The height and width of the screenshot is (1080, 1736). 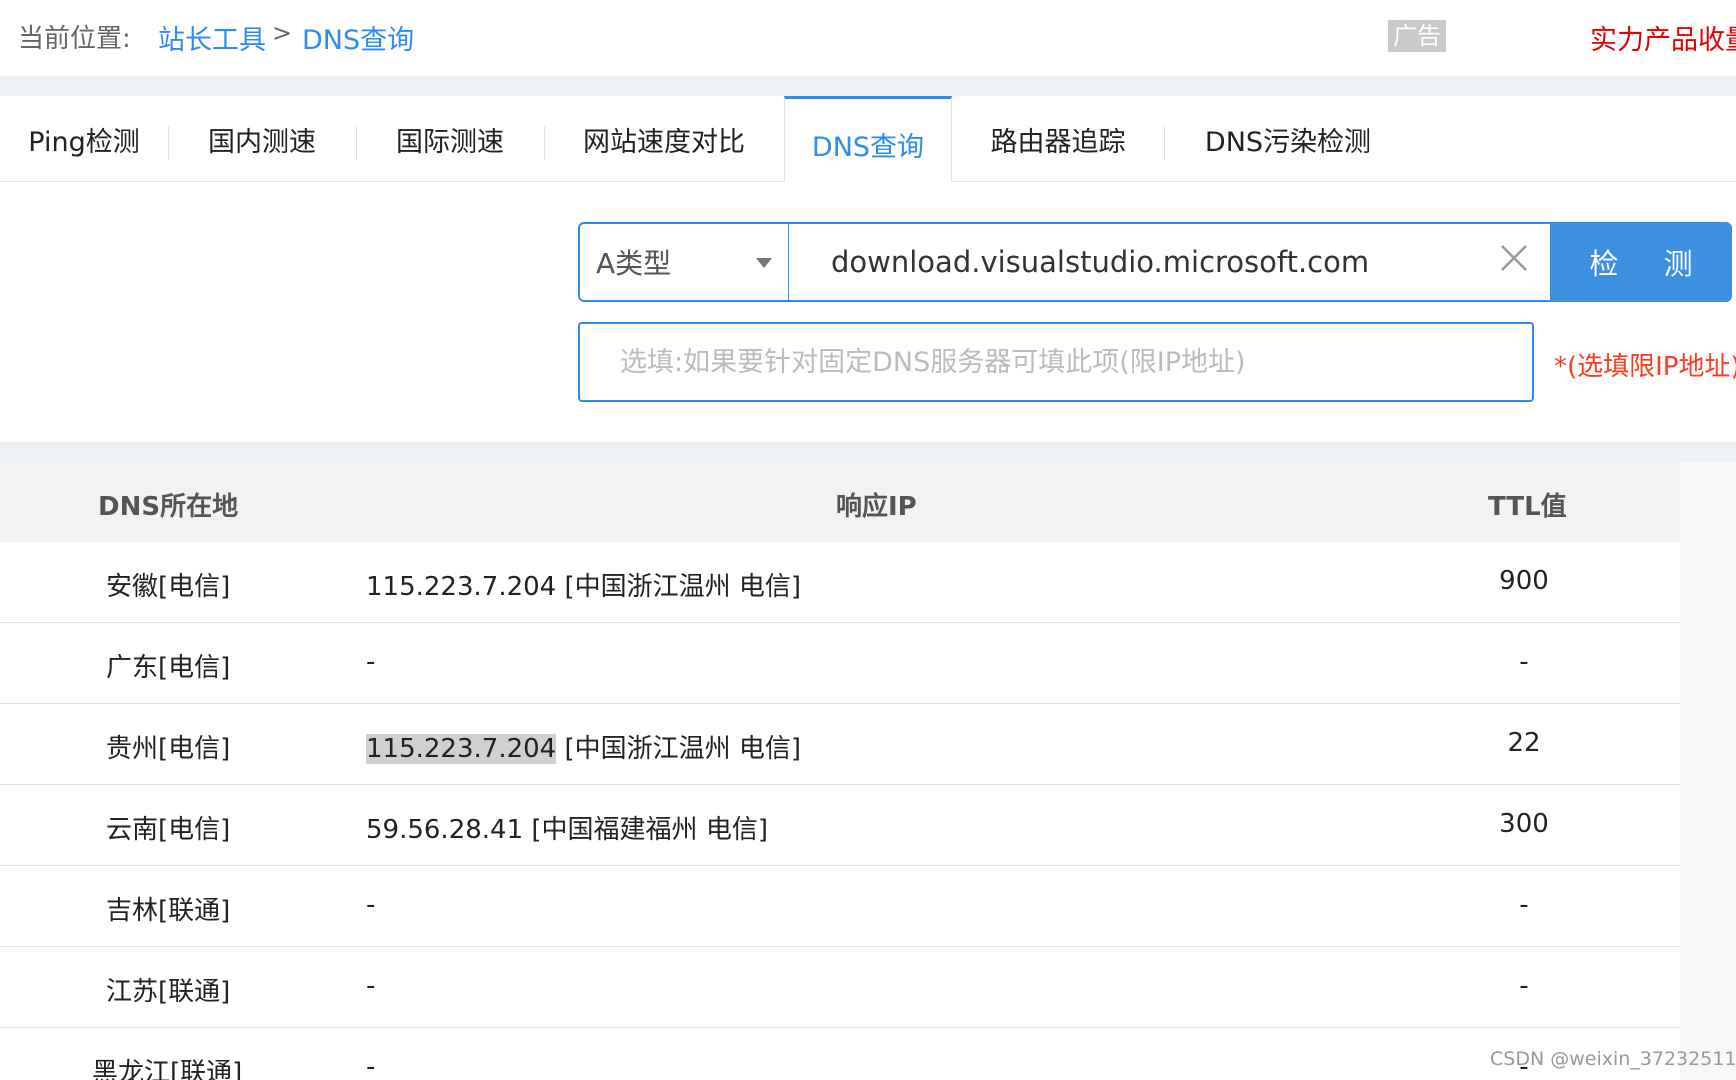 What do you see at coordinates (358, 37) in the screenshot?
I see `breadcrumb-link-dns-query: DNS查询` at bounding box center [358, 37].